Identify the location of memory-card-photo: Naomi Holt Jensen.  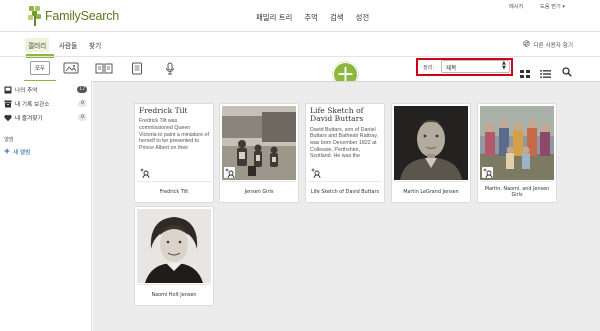
(174, 256).